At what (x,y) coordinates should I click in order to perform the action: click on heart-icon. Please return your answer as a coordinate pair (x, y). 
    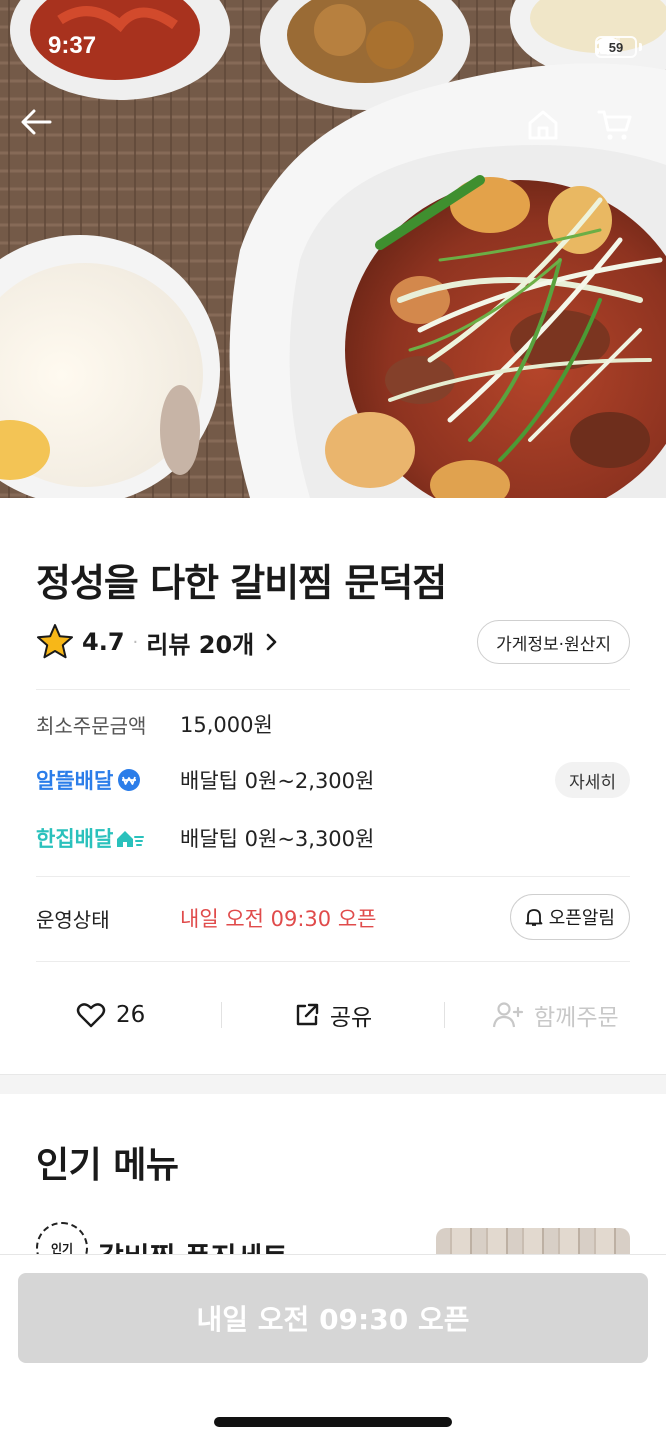
    Looking at the image, I should click on (91, 1015).